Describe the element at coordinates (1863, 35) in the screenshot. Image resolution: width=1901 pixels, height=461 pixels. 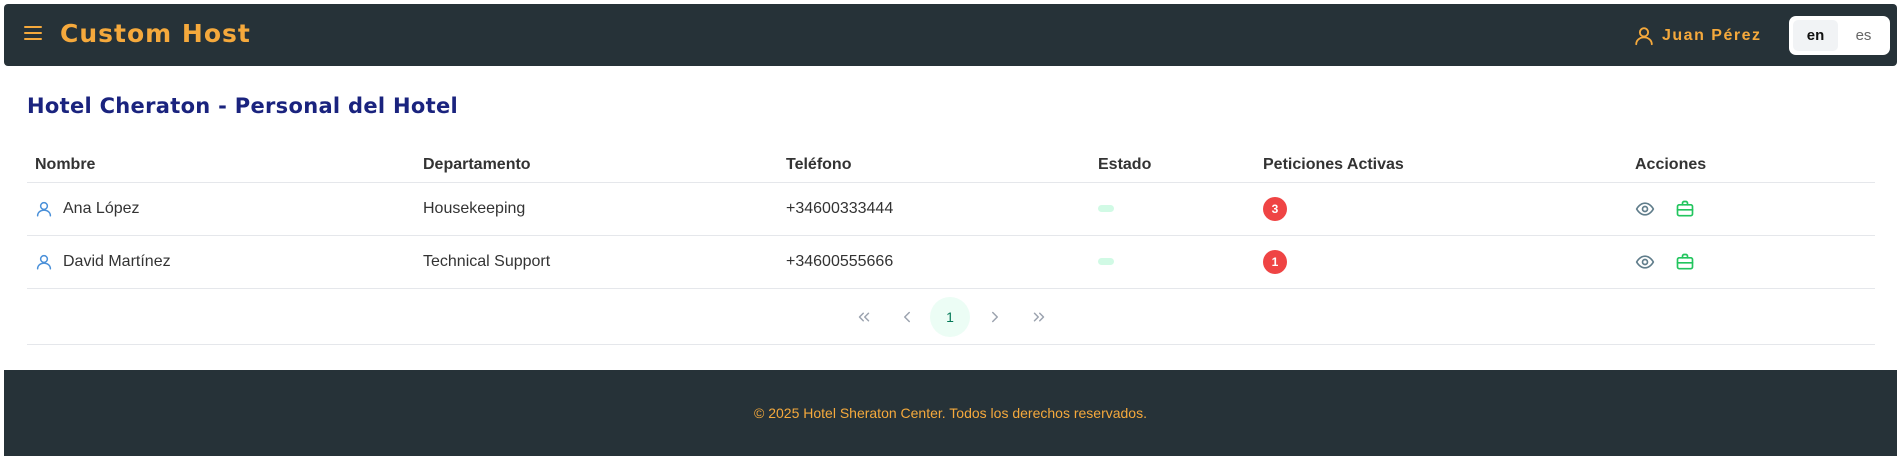
I see `lang-option-es: es` at that location.